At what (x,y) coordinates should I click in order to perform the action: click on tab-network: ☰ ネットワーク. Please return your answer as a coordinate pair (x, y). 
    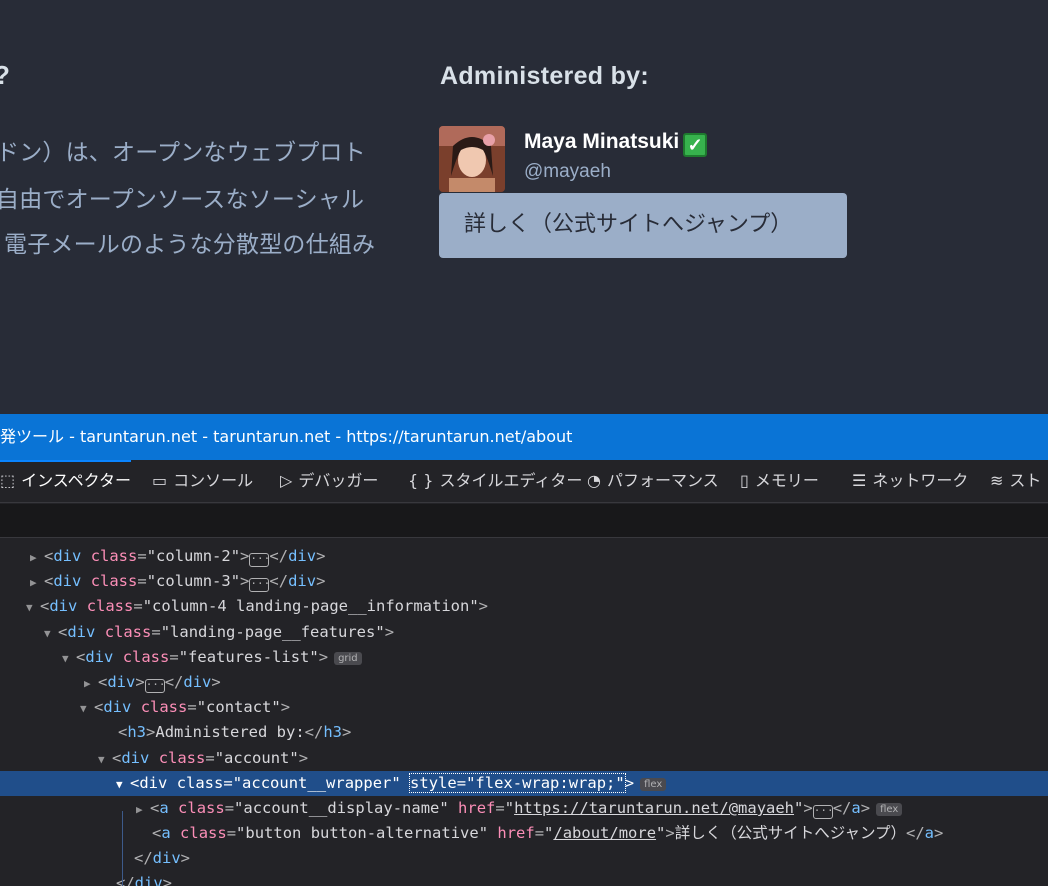
    Looking at the image, I should click on (910, 481).